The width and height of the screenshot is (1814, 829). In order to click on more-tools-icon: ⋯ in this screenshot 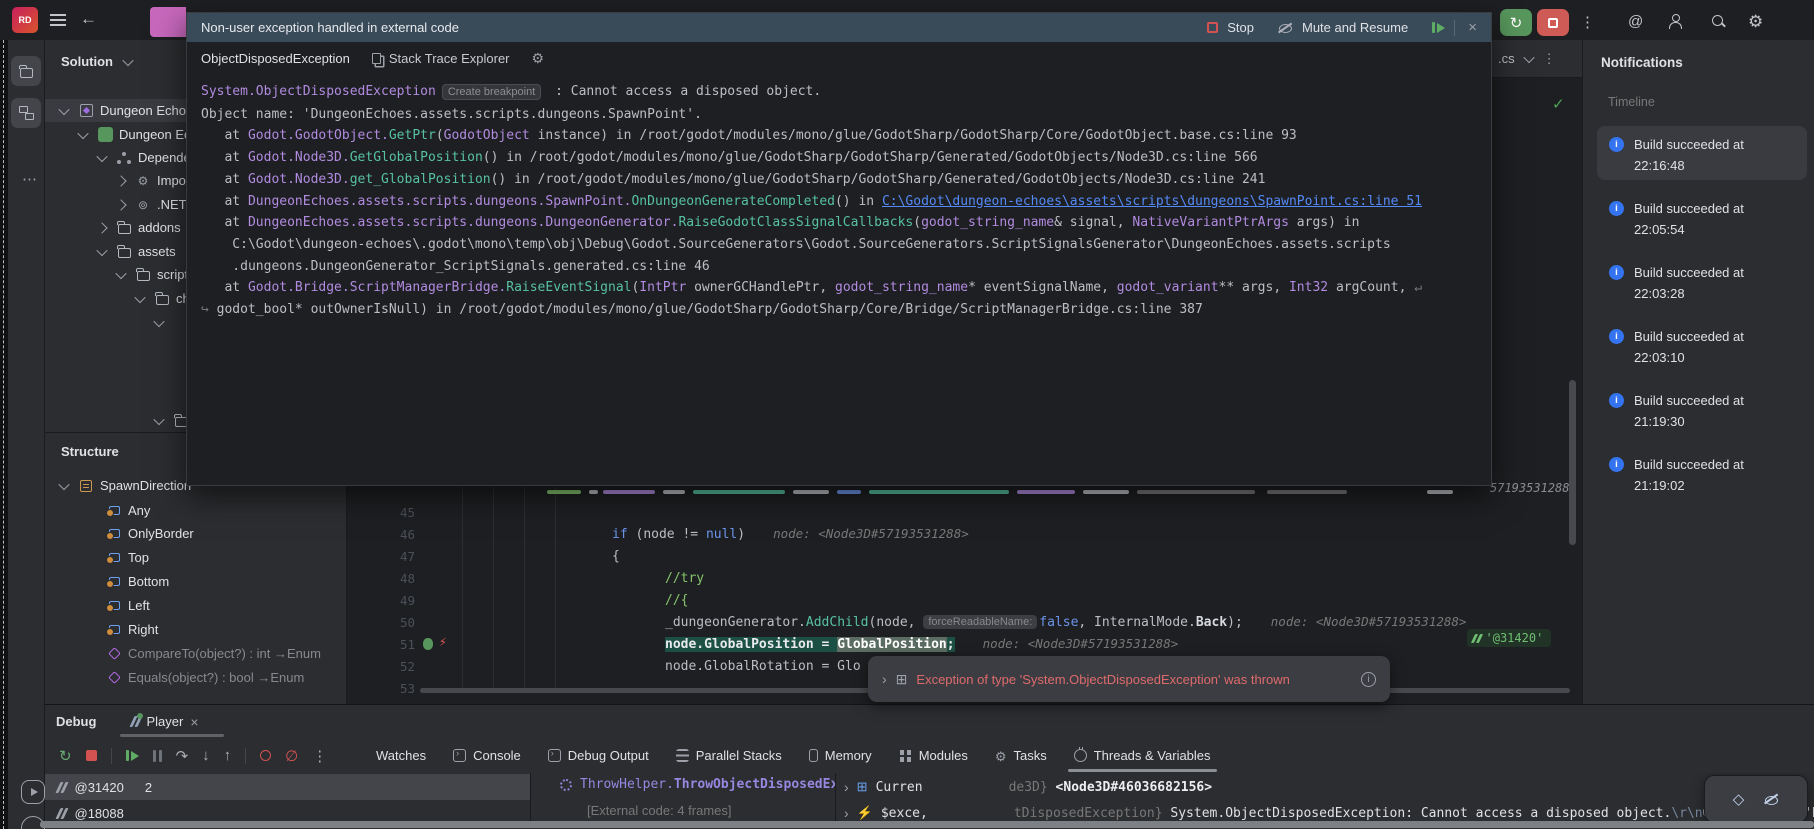, I will do `click(30, 179)`.